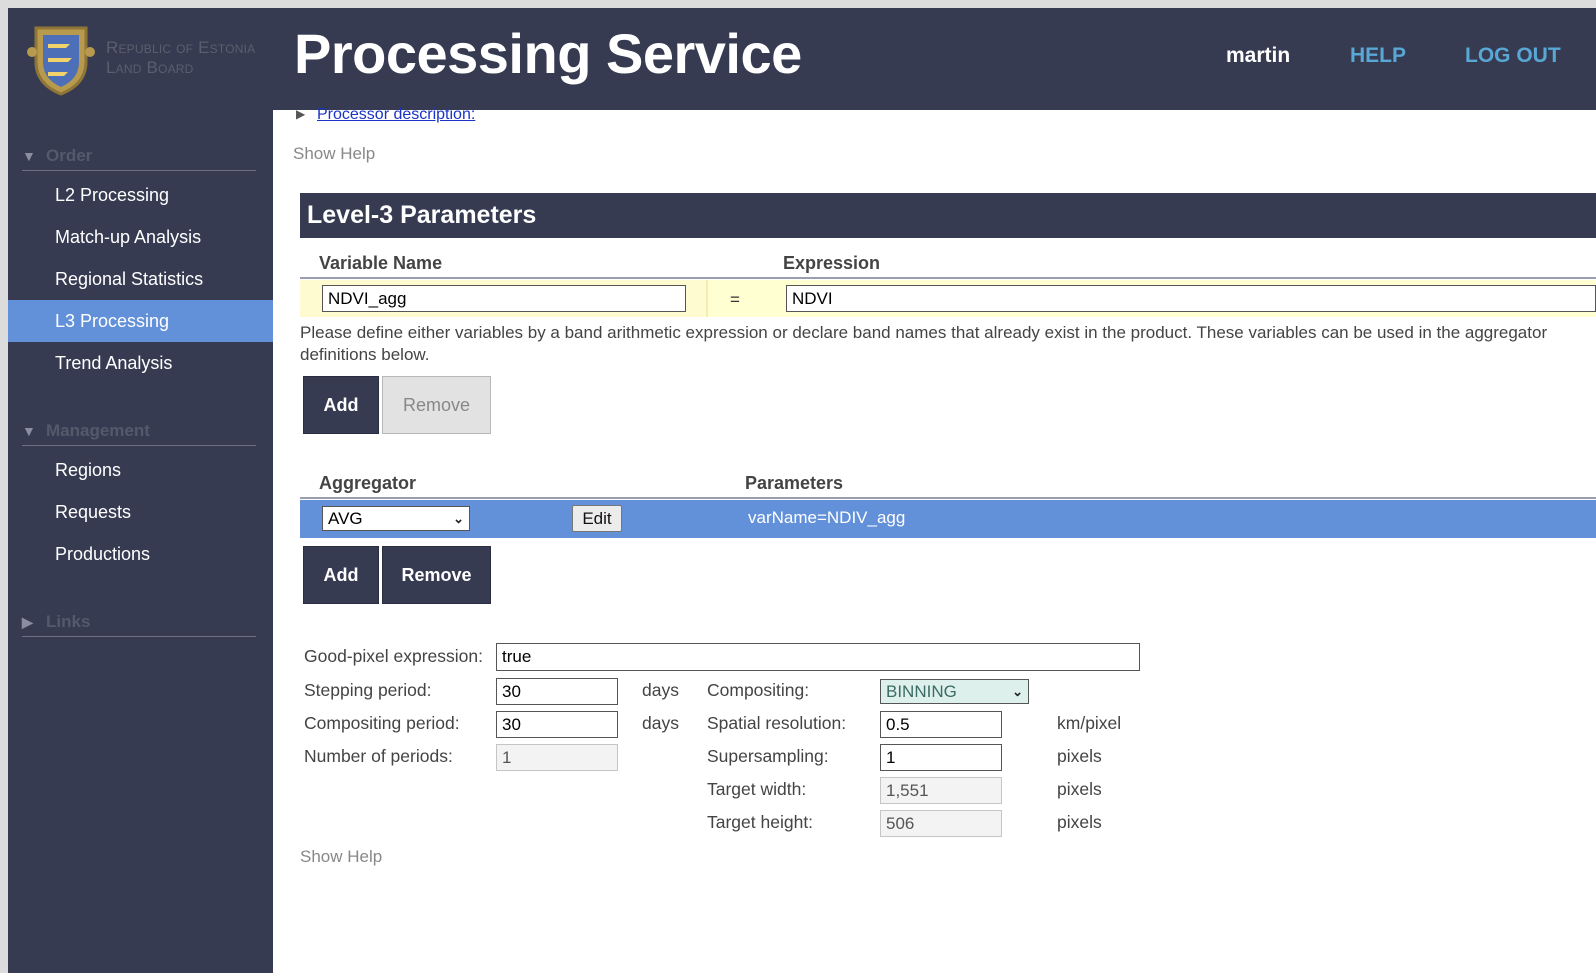 The width and height of the screenshot is (1596, 973). Describe the element at coordinates (341, 575) in the screenshot. I see `add-aggregator-button: Add` at that location.